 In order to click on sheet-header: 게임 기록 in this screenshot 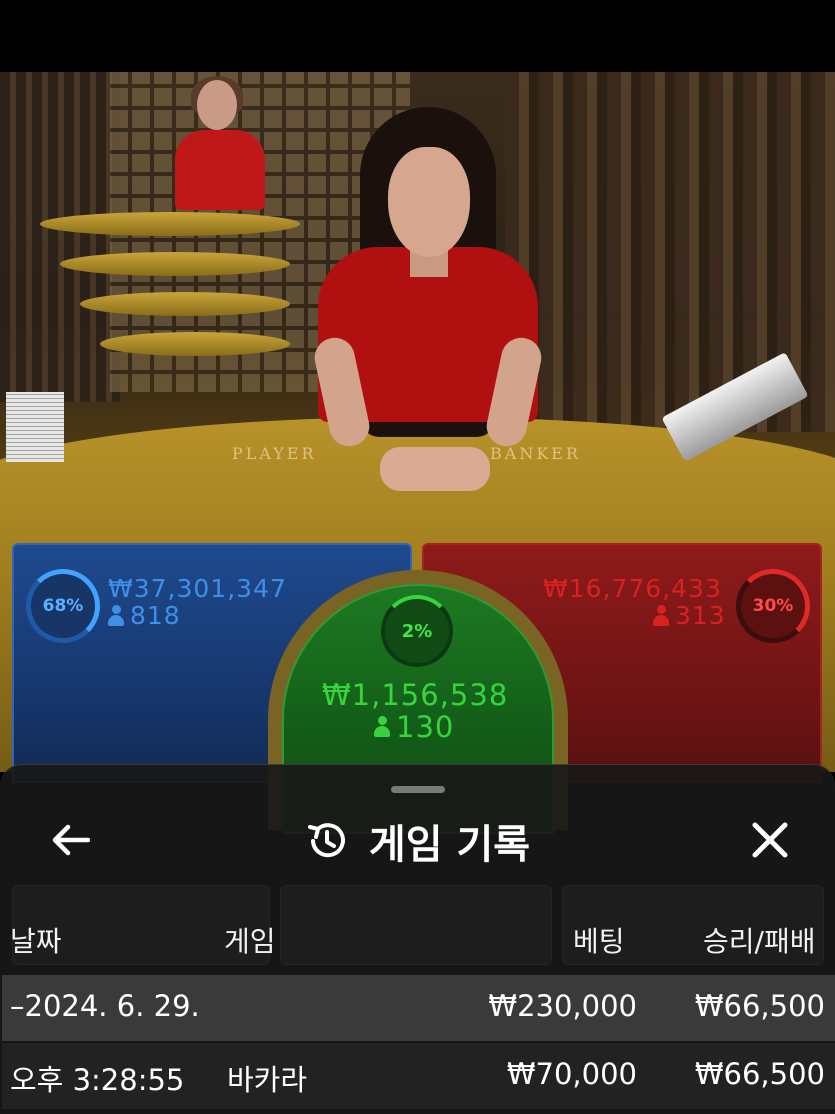, I will do `click(417, 841)`.